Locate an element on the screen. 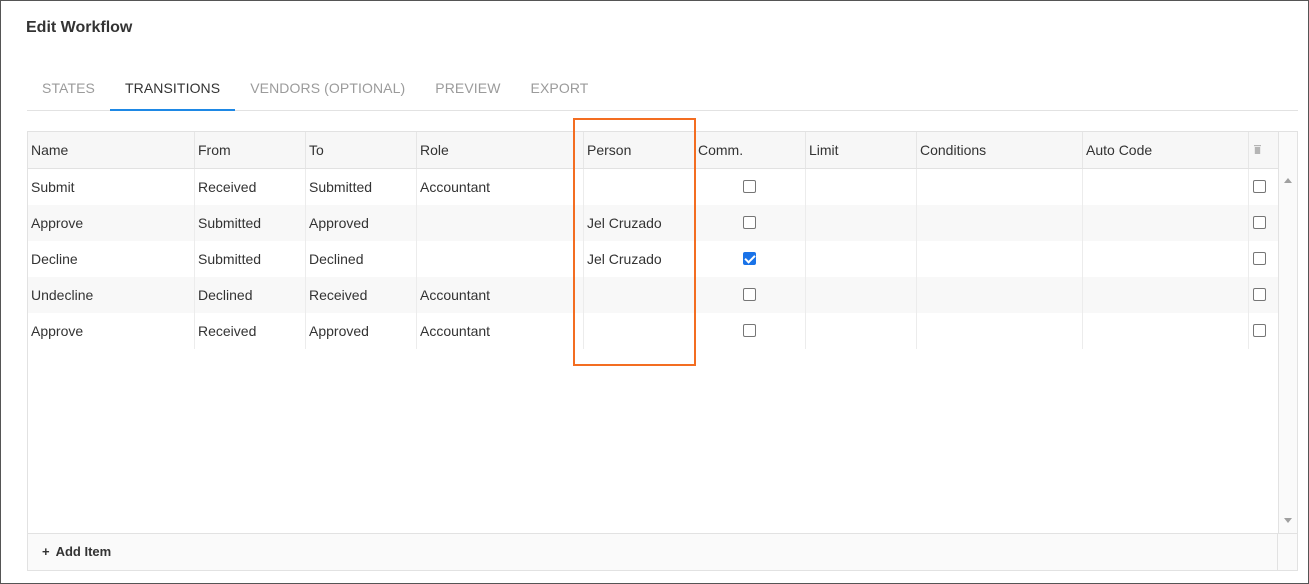  column-header-name: Name is located at coordinates (111, 150).